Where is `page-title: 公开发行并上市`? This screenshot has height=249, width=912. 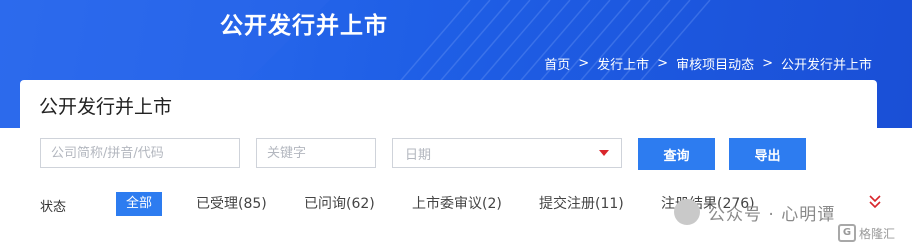 page-title: 公开发行并上市 is located at coordinates (106, 107).